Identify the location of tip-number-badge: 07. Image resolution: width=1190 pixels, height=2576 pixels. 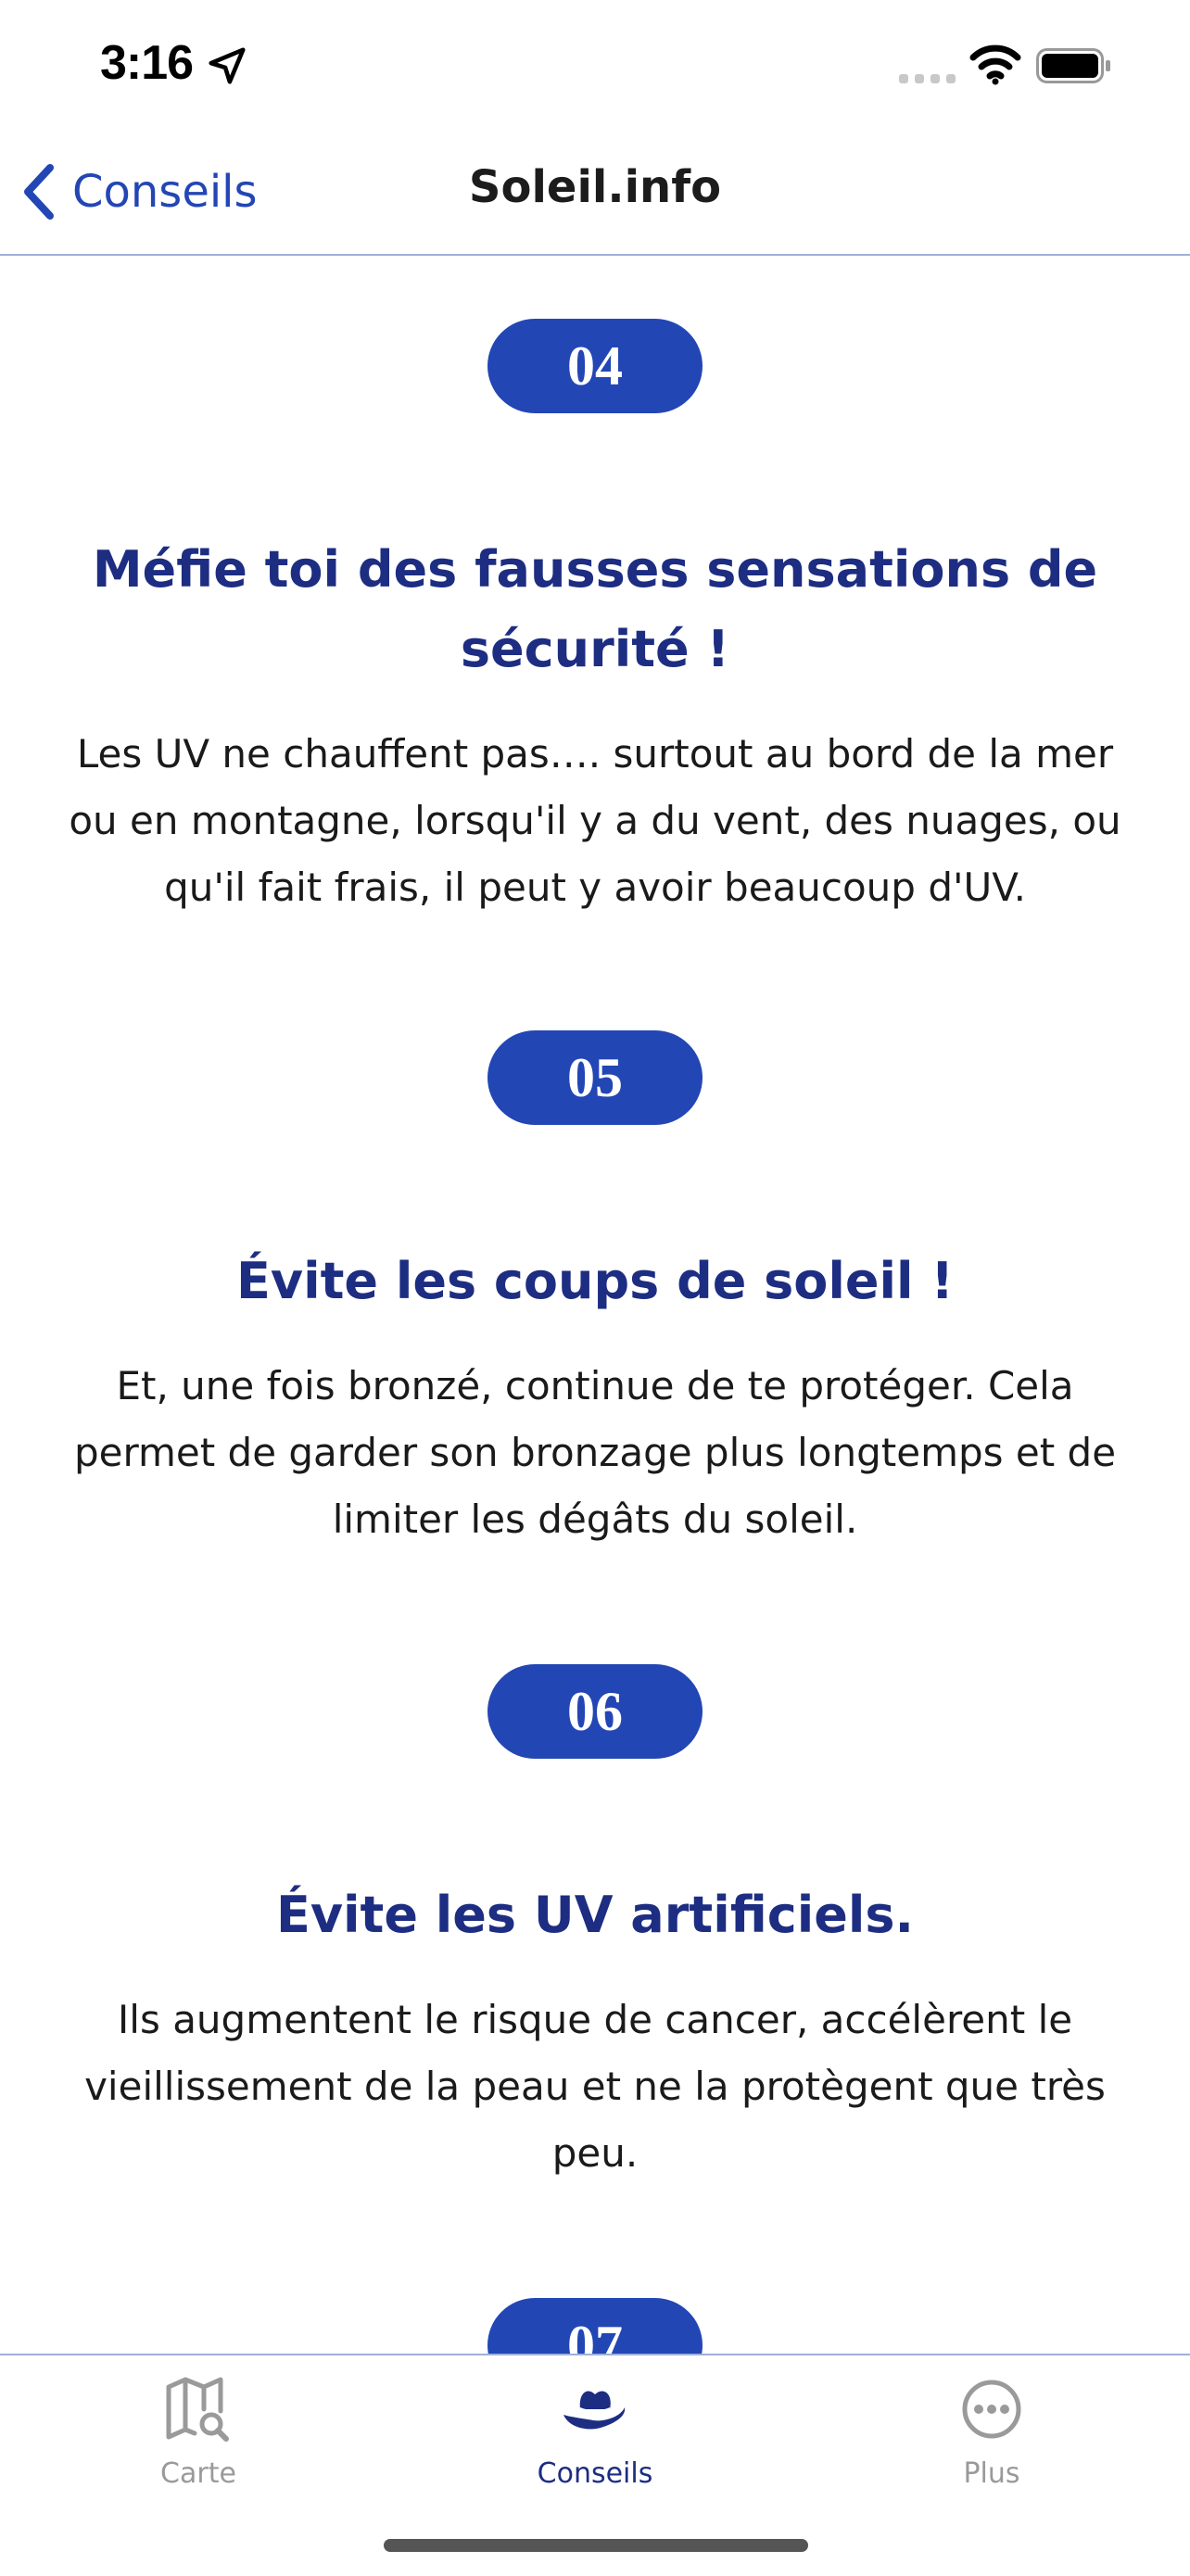
(595, 2326).